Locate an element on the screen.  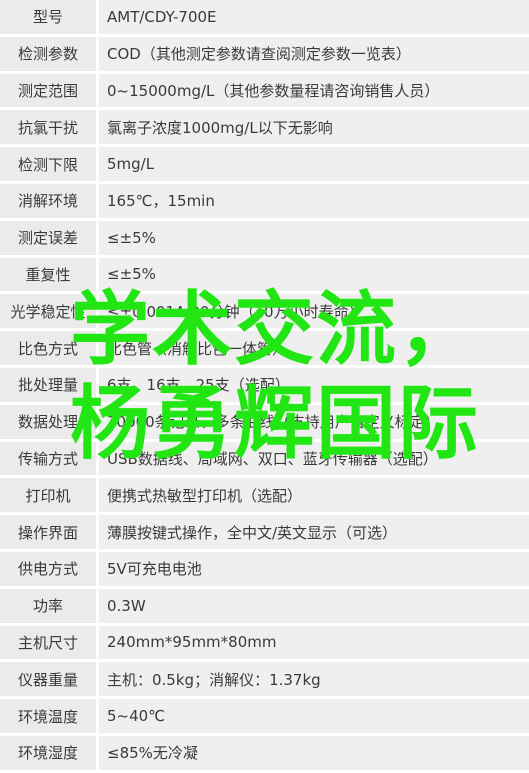
spec-row: 检测下限 5mg/L is located at coordinates (264, 165).